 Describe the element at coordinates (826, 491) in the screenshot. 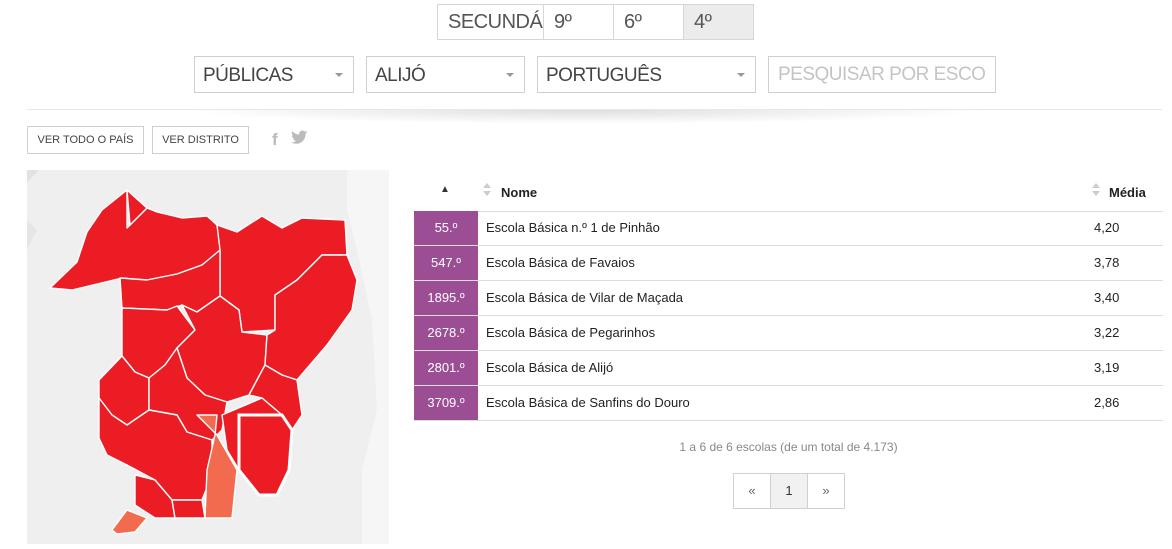

I see `next-page-button: »` at that location.